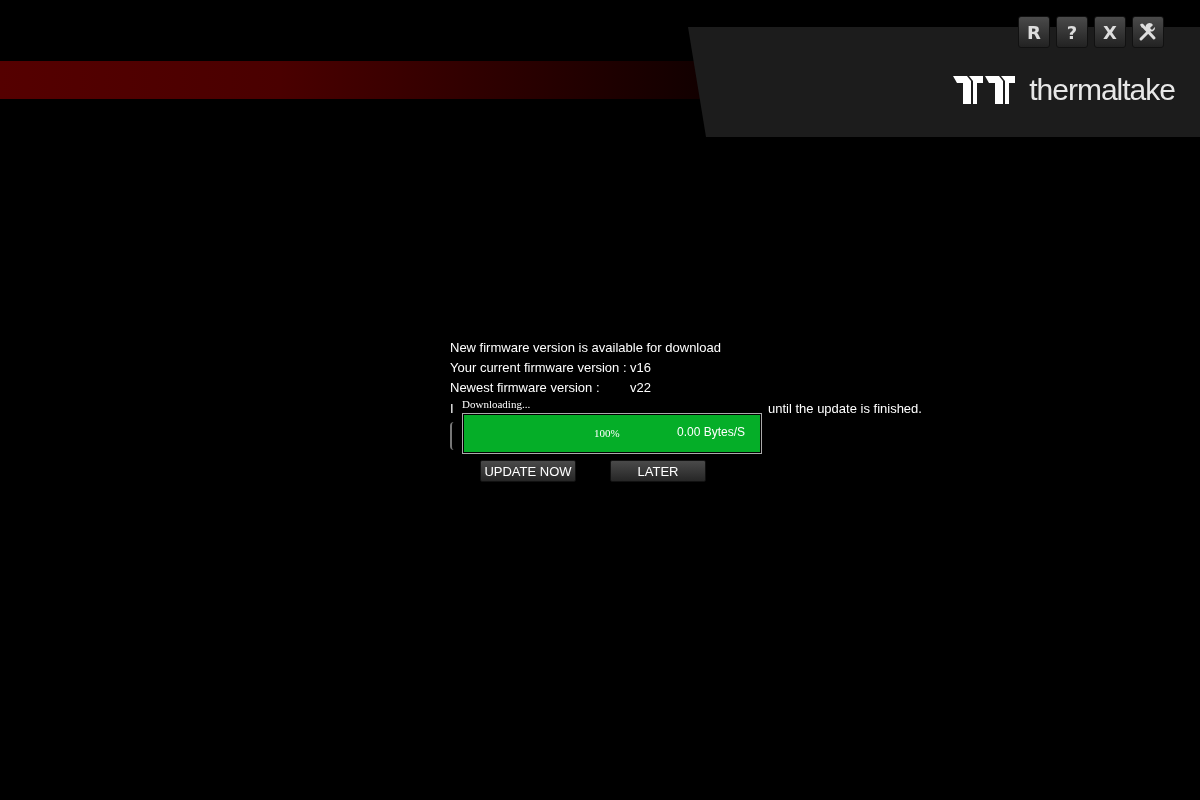 This screenshot has height=800, width=1200. What do you see at coordinates (640, 388) in the screenshot?
I see `version-value: v22` at bounding box center [640, 388].